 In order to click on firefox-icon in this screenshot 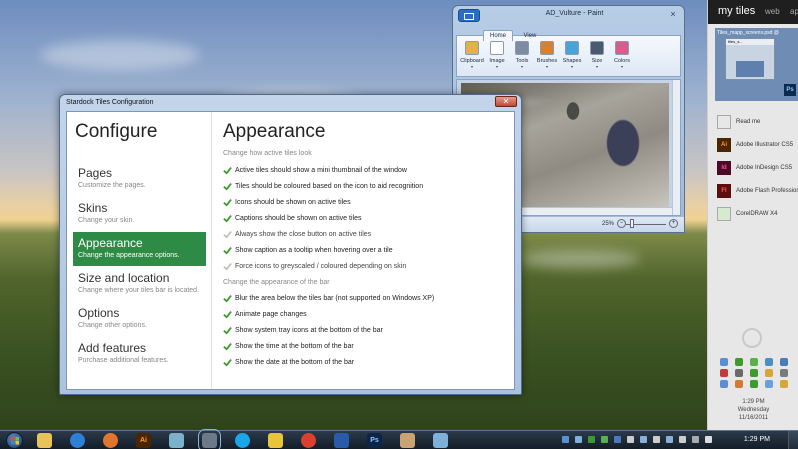, I will do `click(110, 440)`.